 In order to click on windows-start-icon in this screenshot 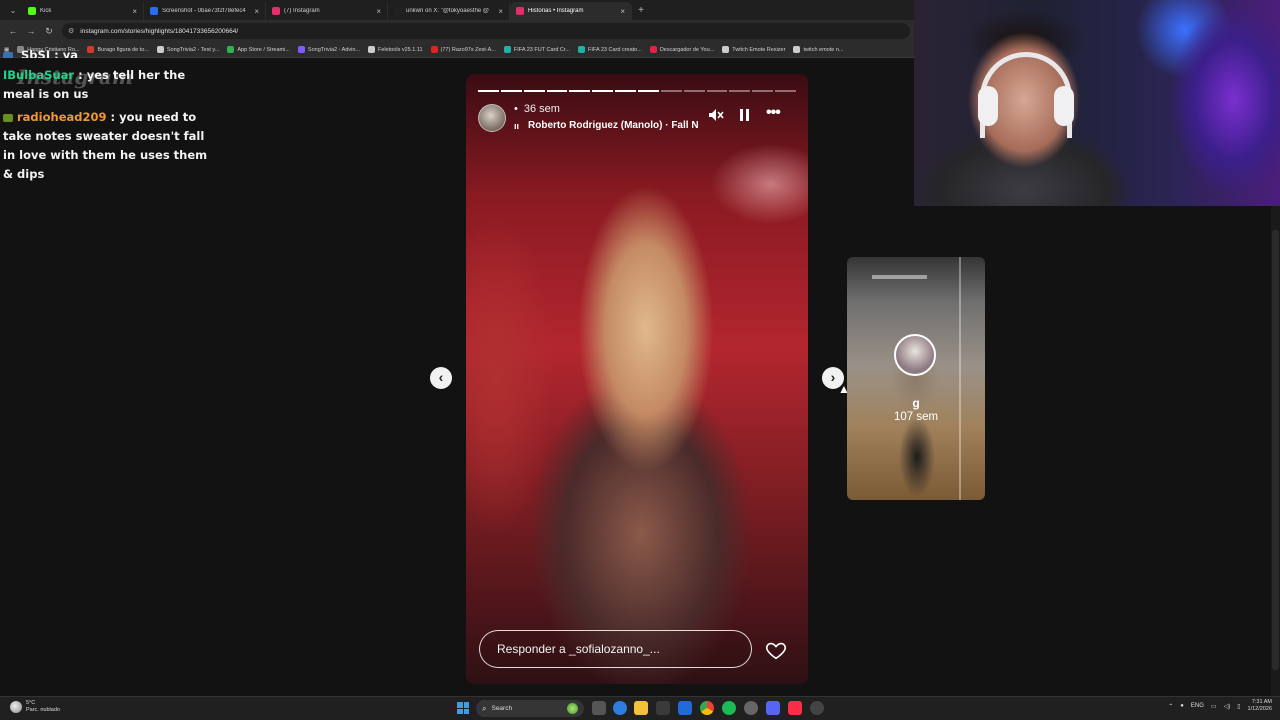, I will do `click(463, 708)`.